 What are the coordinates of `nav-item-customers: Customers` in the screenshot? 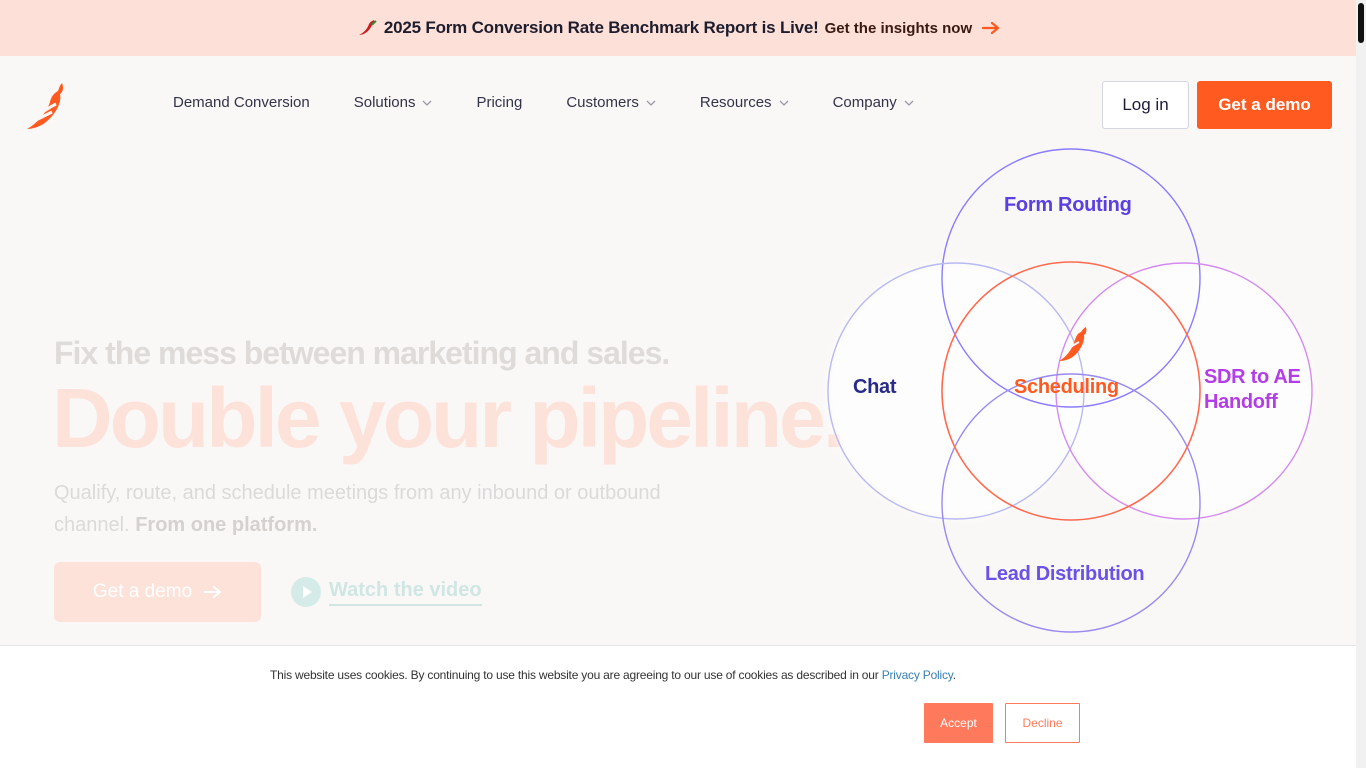 It's located at (611, 102).